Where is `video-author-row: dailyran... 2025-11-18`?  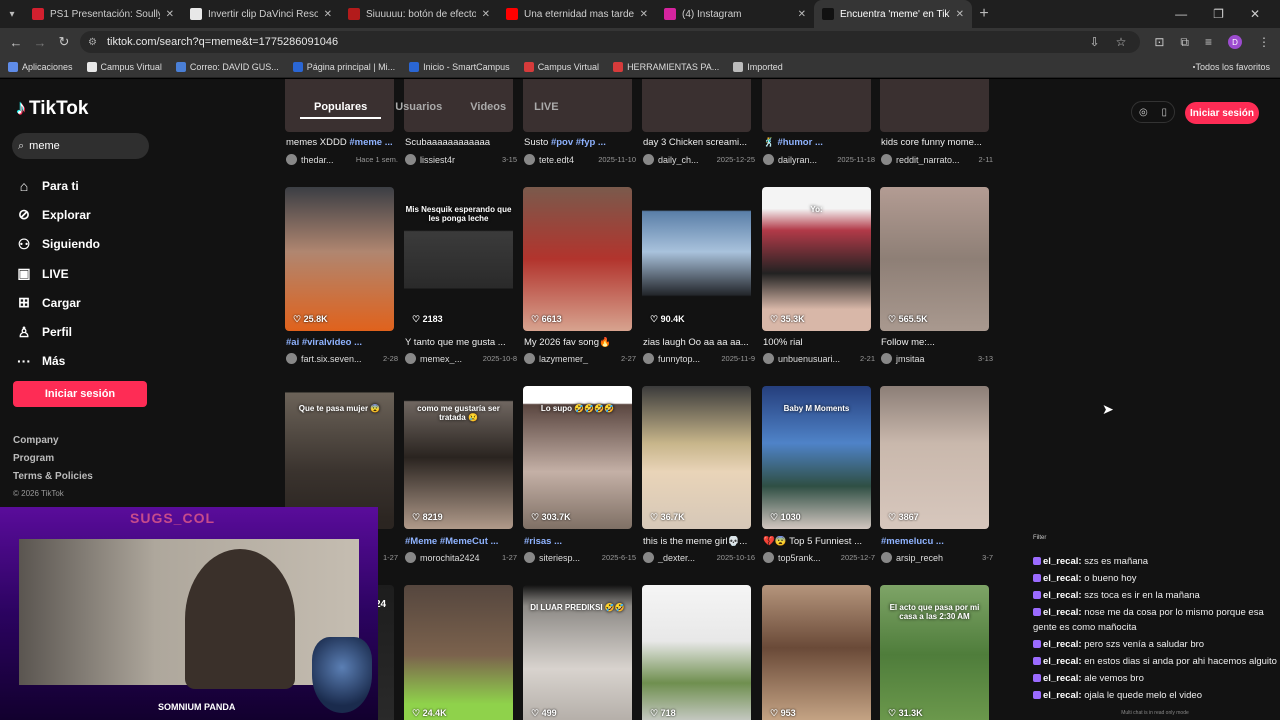
video-author-row: dailyran... 2025-11-18 is located at coordinates (819, 159).